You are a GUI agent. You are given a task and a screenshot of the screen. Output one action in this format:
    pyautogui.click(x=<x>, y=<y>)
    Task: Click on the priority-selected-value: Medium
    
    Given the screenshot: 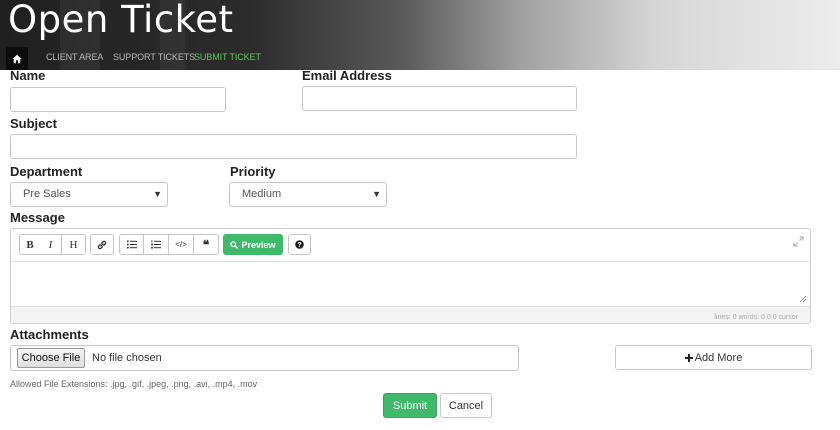 What is the action you would take?
    pyautogui.click(x=262, y=194)
    